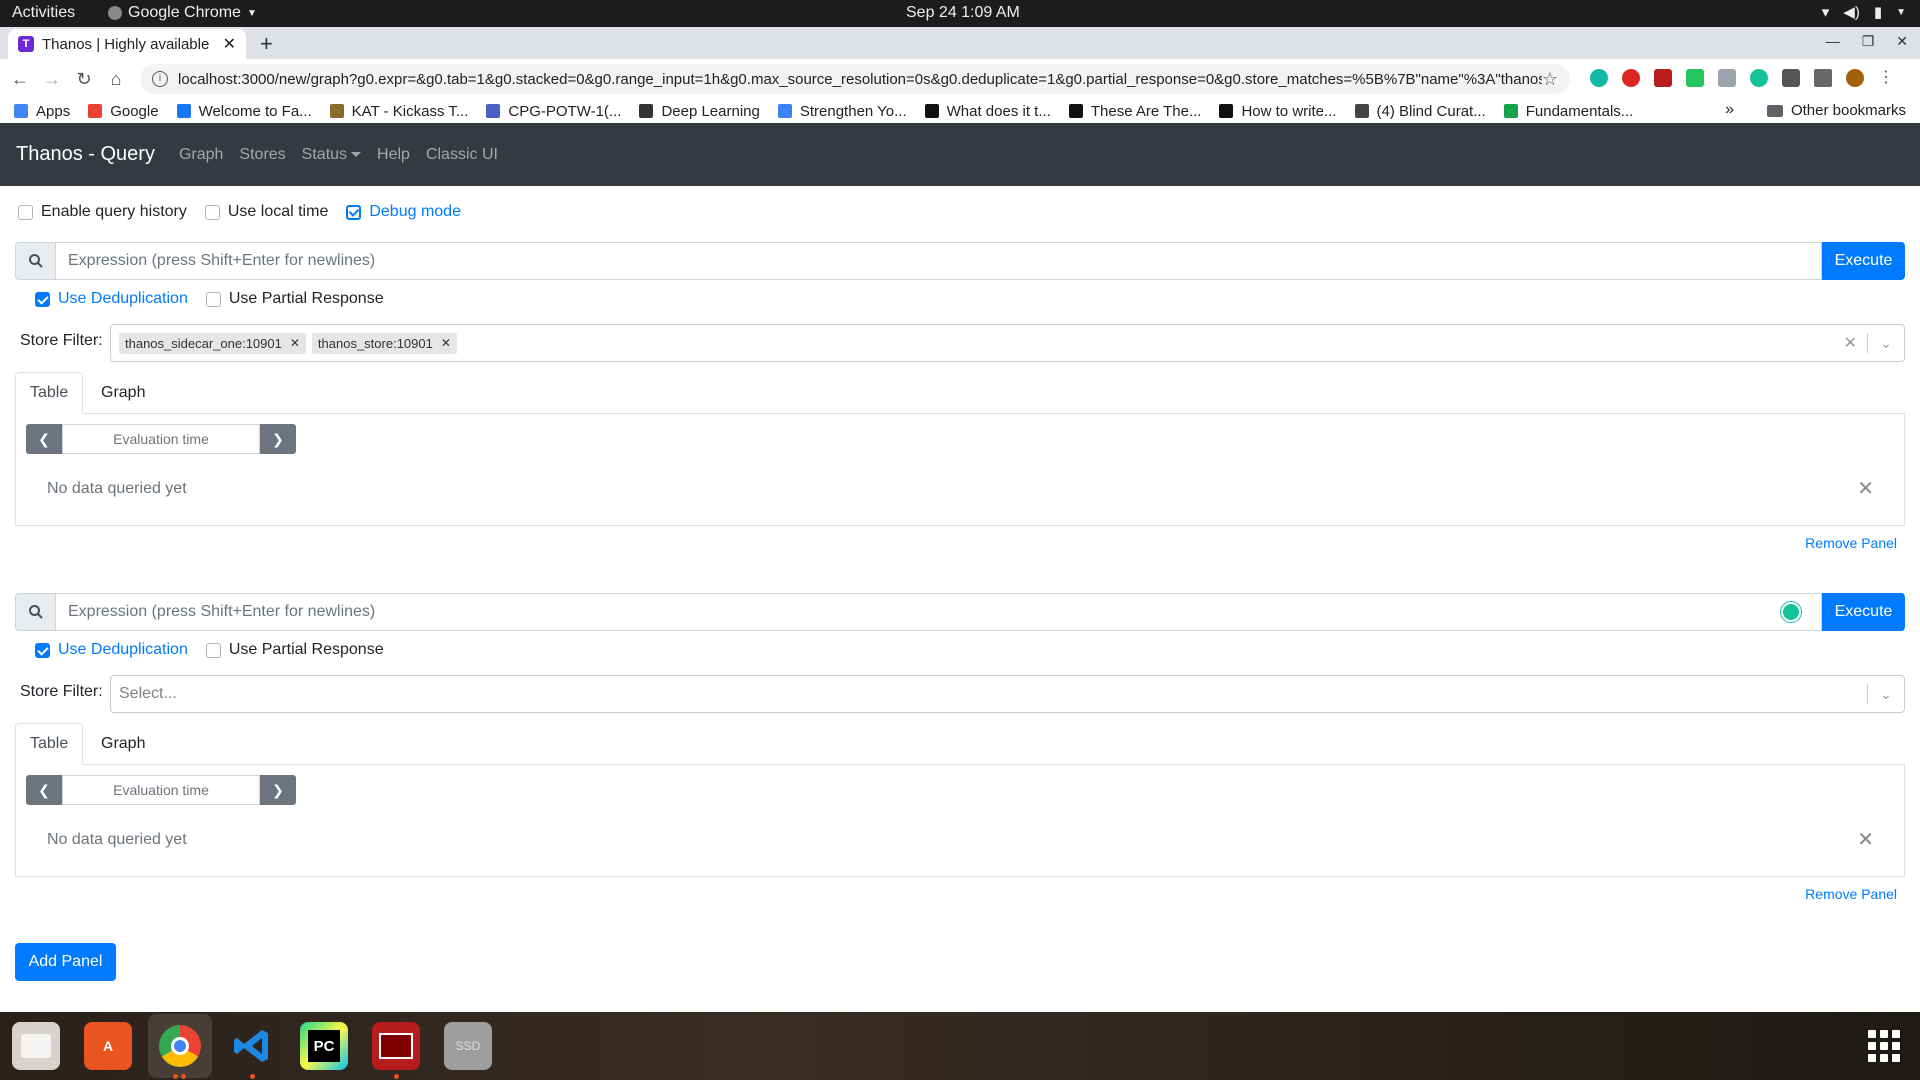  I want to click on pycharm-icon: PC, so click(324, 1046).